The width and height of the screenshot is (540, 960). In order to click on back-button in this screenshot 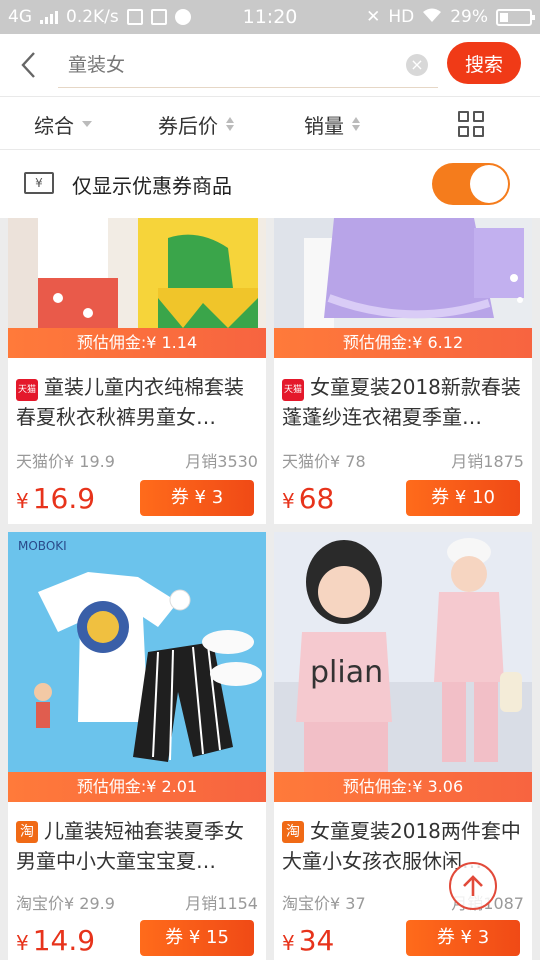, I will do `click(28, 65)`.